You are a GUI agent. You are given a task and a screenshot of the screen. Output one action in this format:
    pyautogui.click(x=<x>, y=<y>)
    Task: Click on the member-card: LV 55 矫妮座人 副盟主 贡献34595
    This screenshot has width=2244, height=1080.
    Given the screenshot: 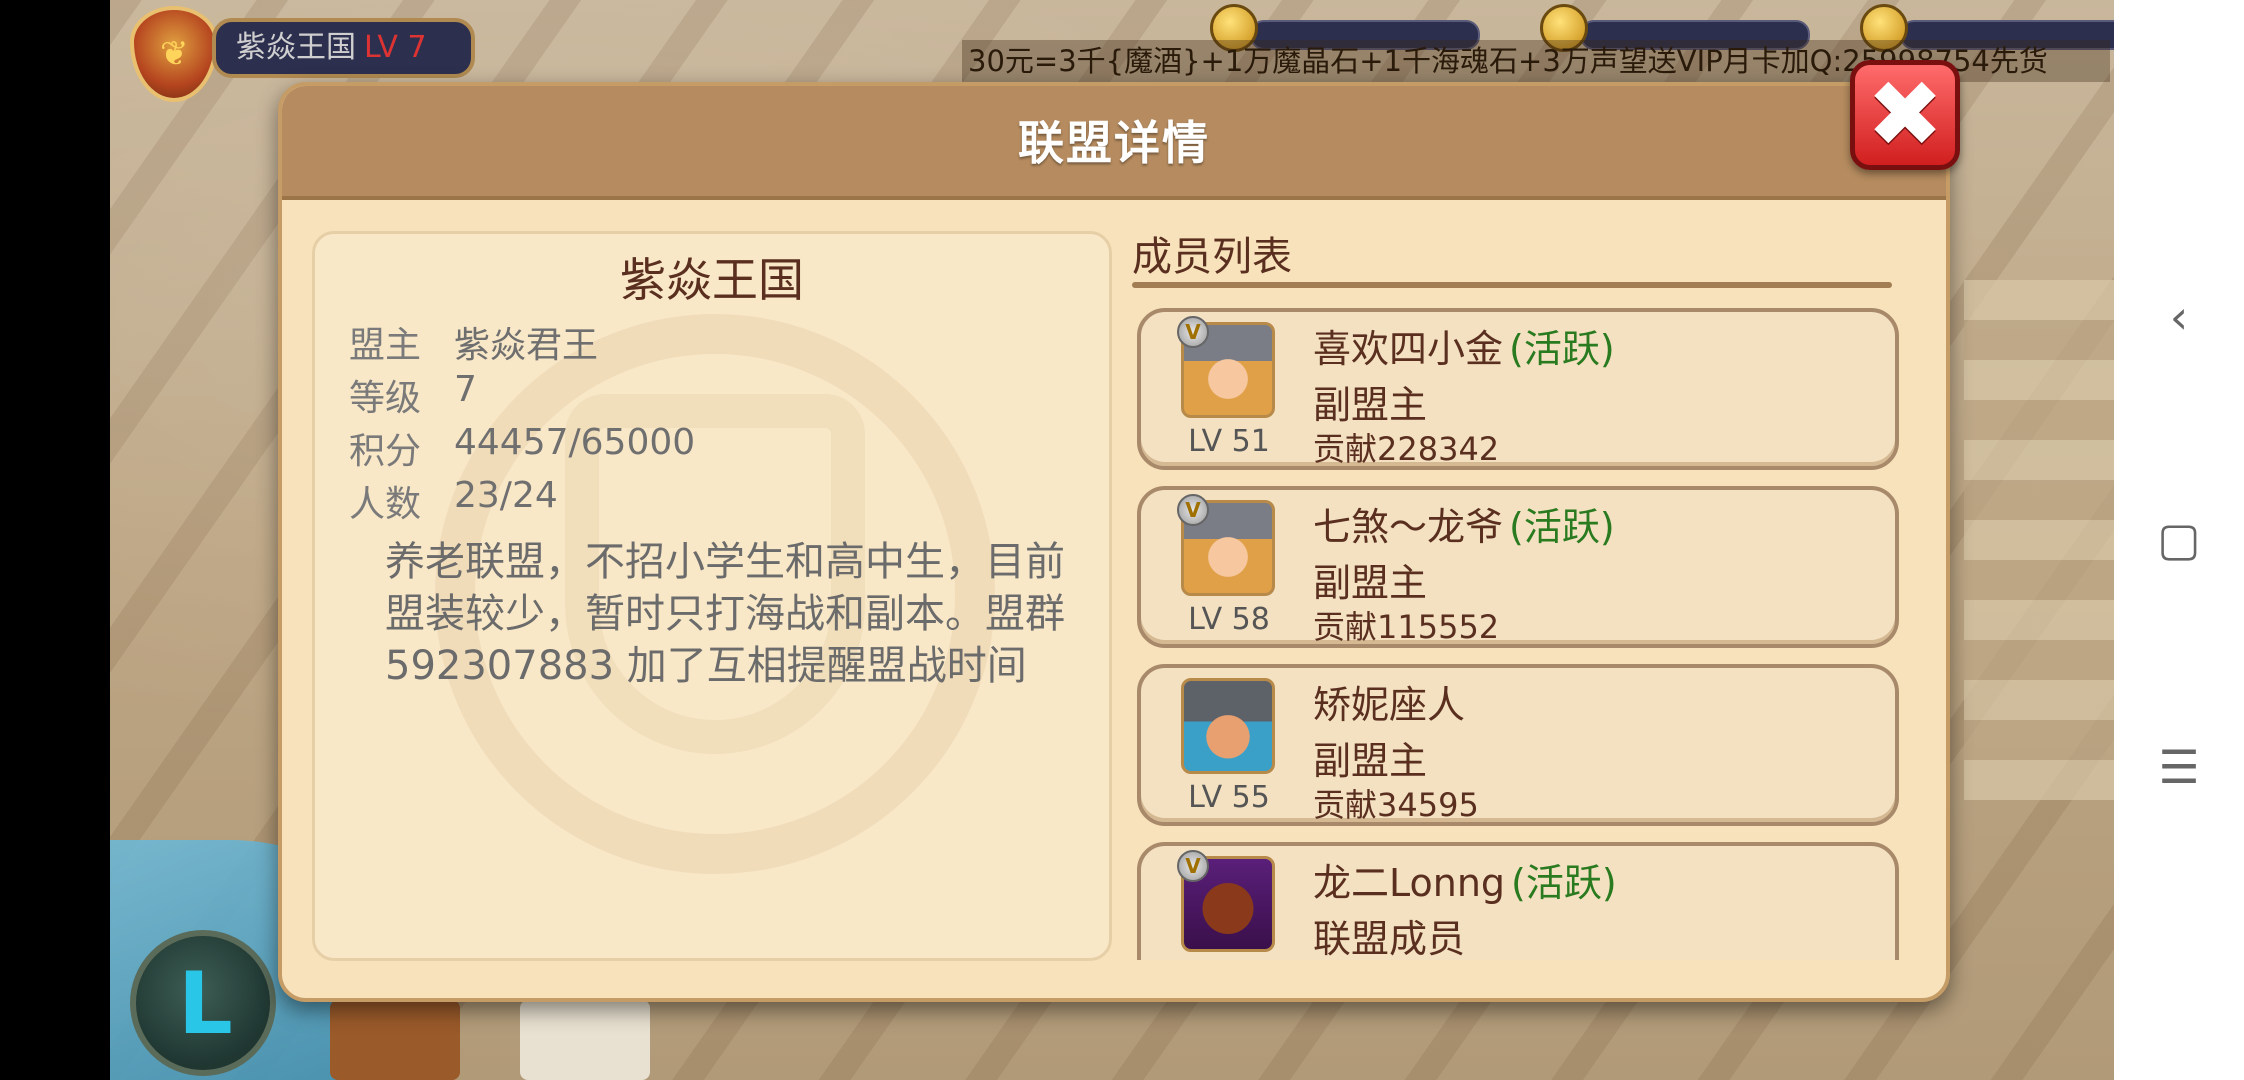 What is the action you would take?
    pyautogui.click(x=1518, y=745)
    